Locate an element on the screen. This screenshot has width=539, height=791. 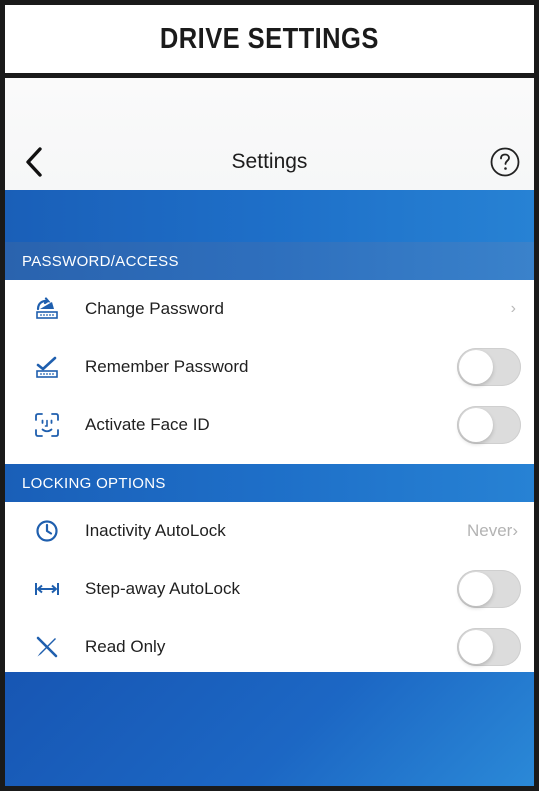
change-password-label: Change Password is located at coordinates (154, 308).